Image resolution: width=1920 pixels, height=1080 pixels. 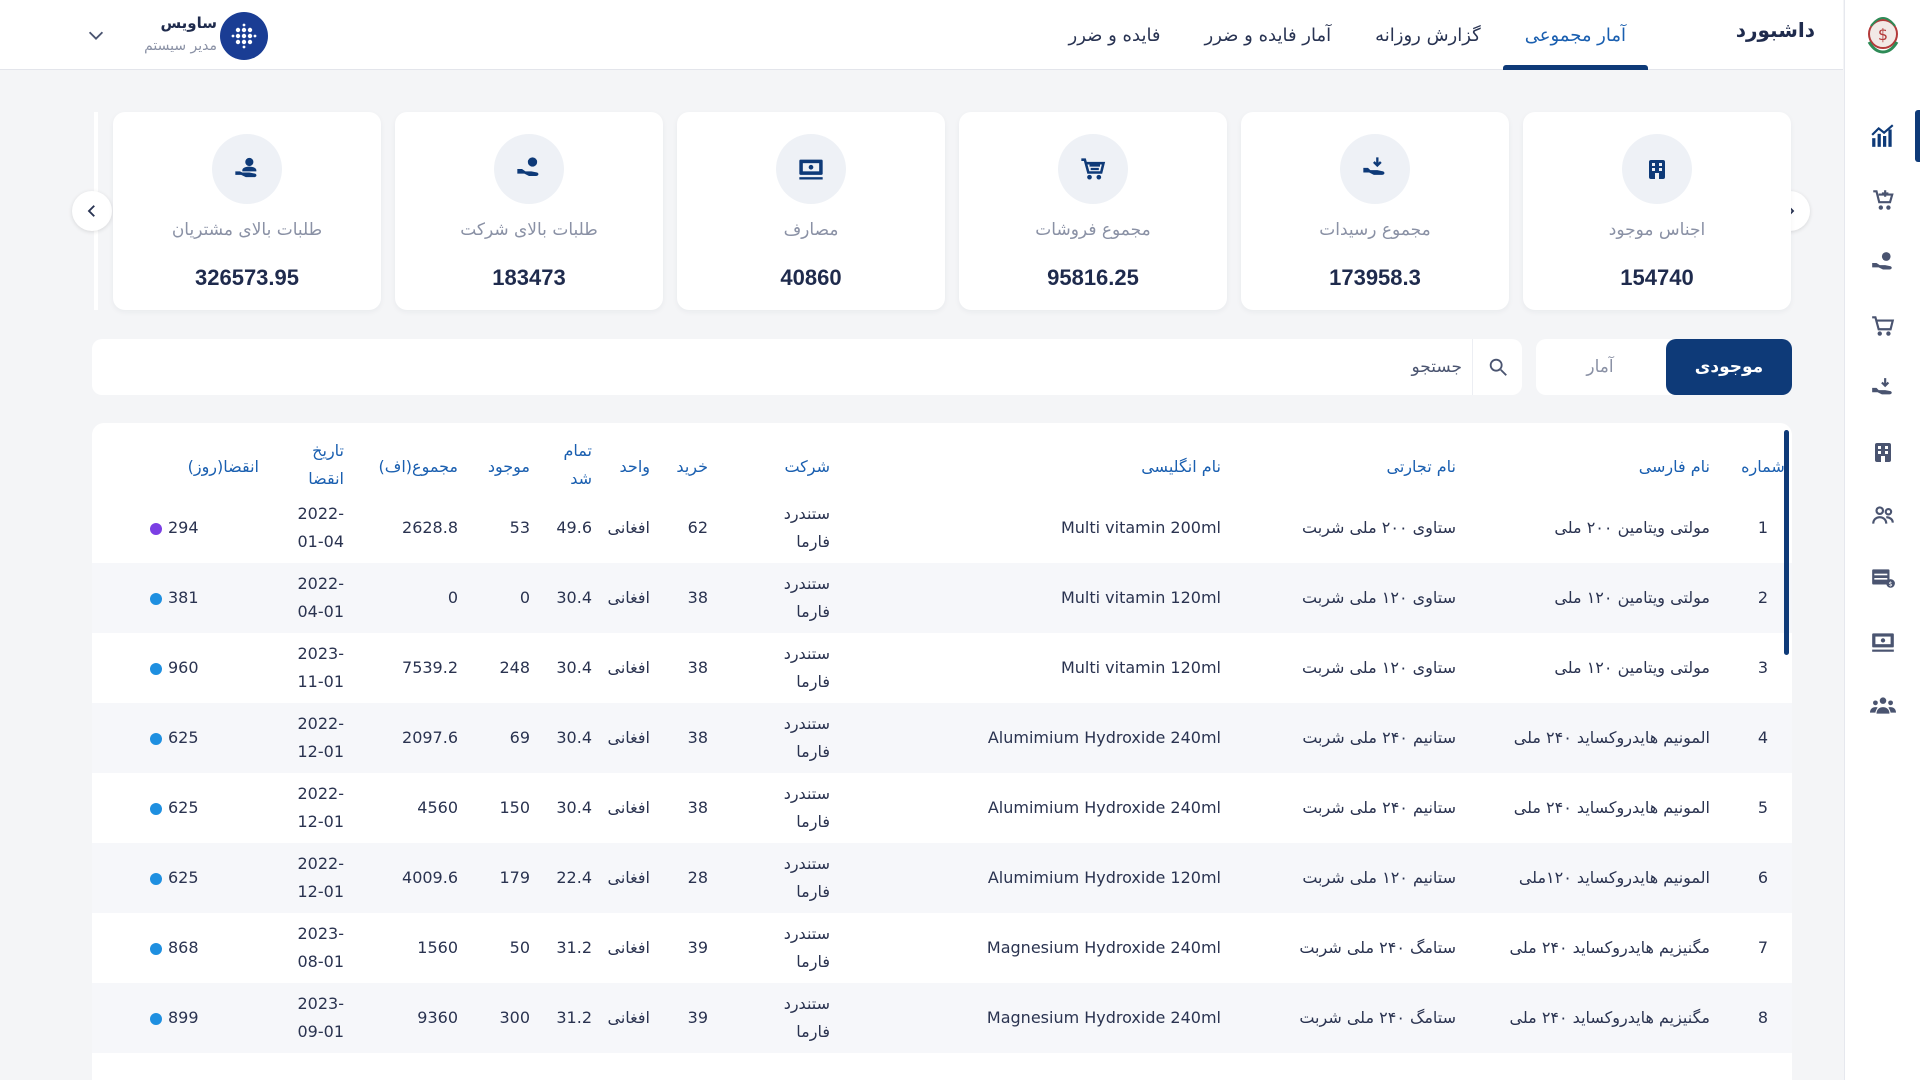 What do you see at coordinates (1882, 540) in the screenshot?
I see `sidebar: $ $` at bounding box center [1882, 540].